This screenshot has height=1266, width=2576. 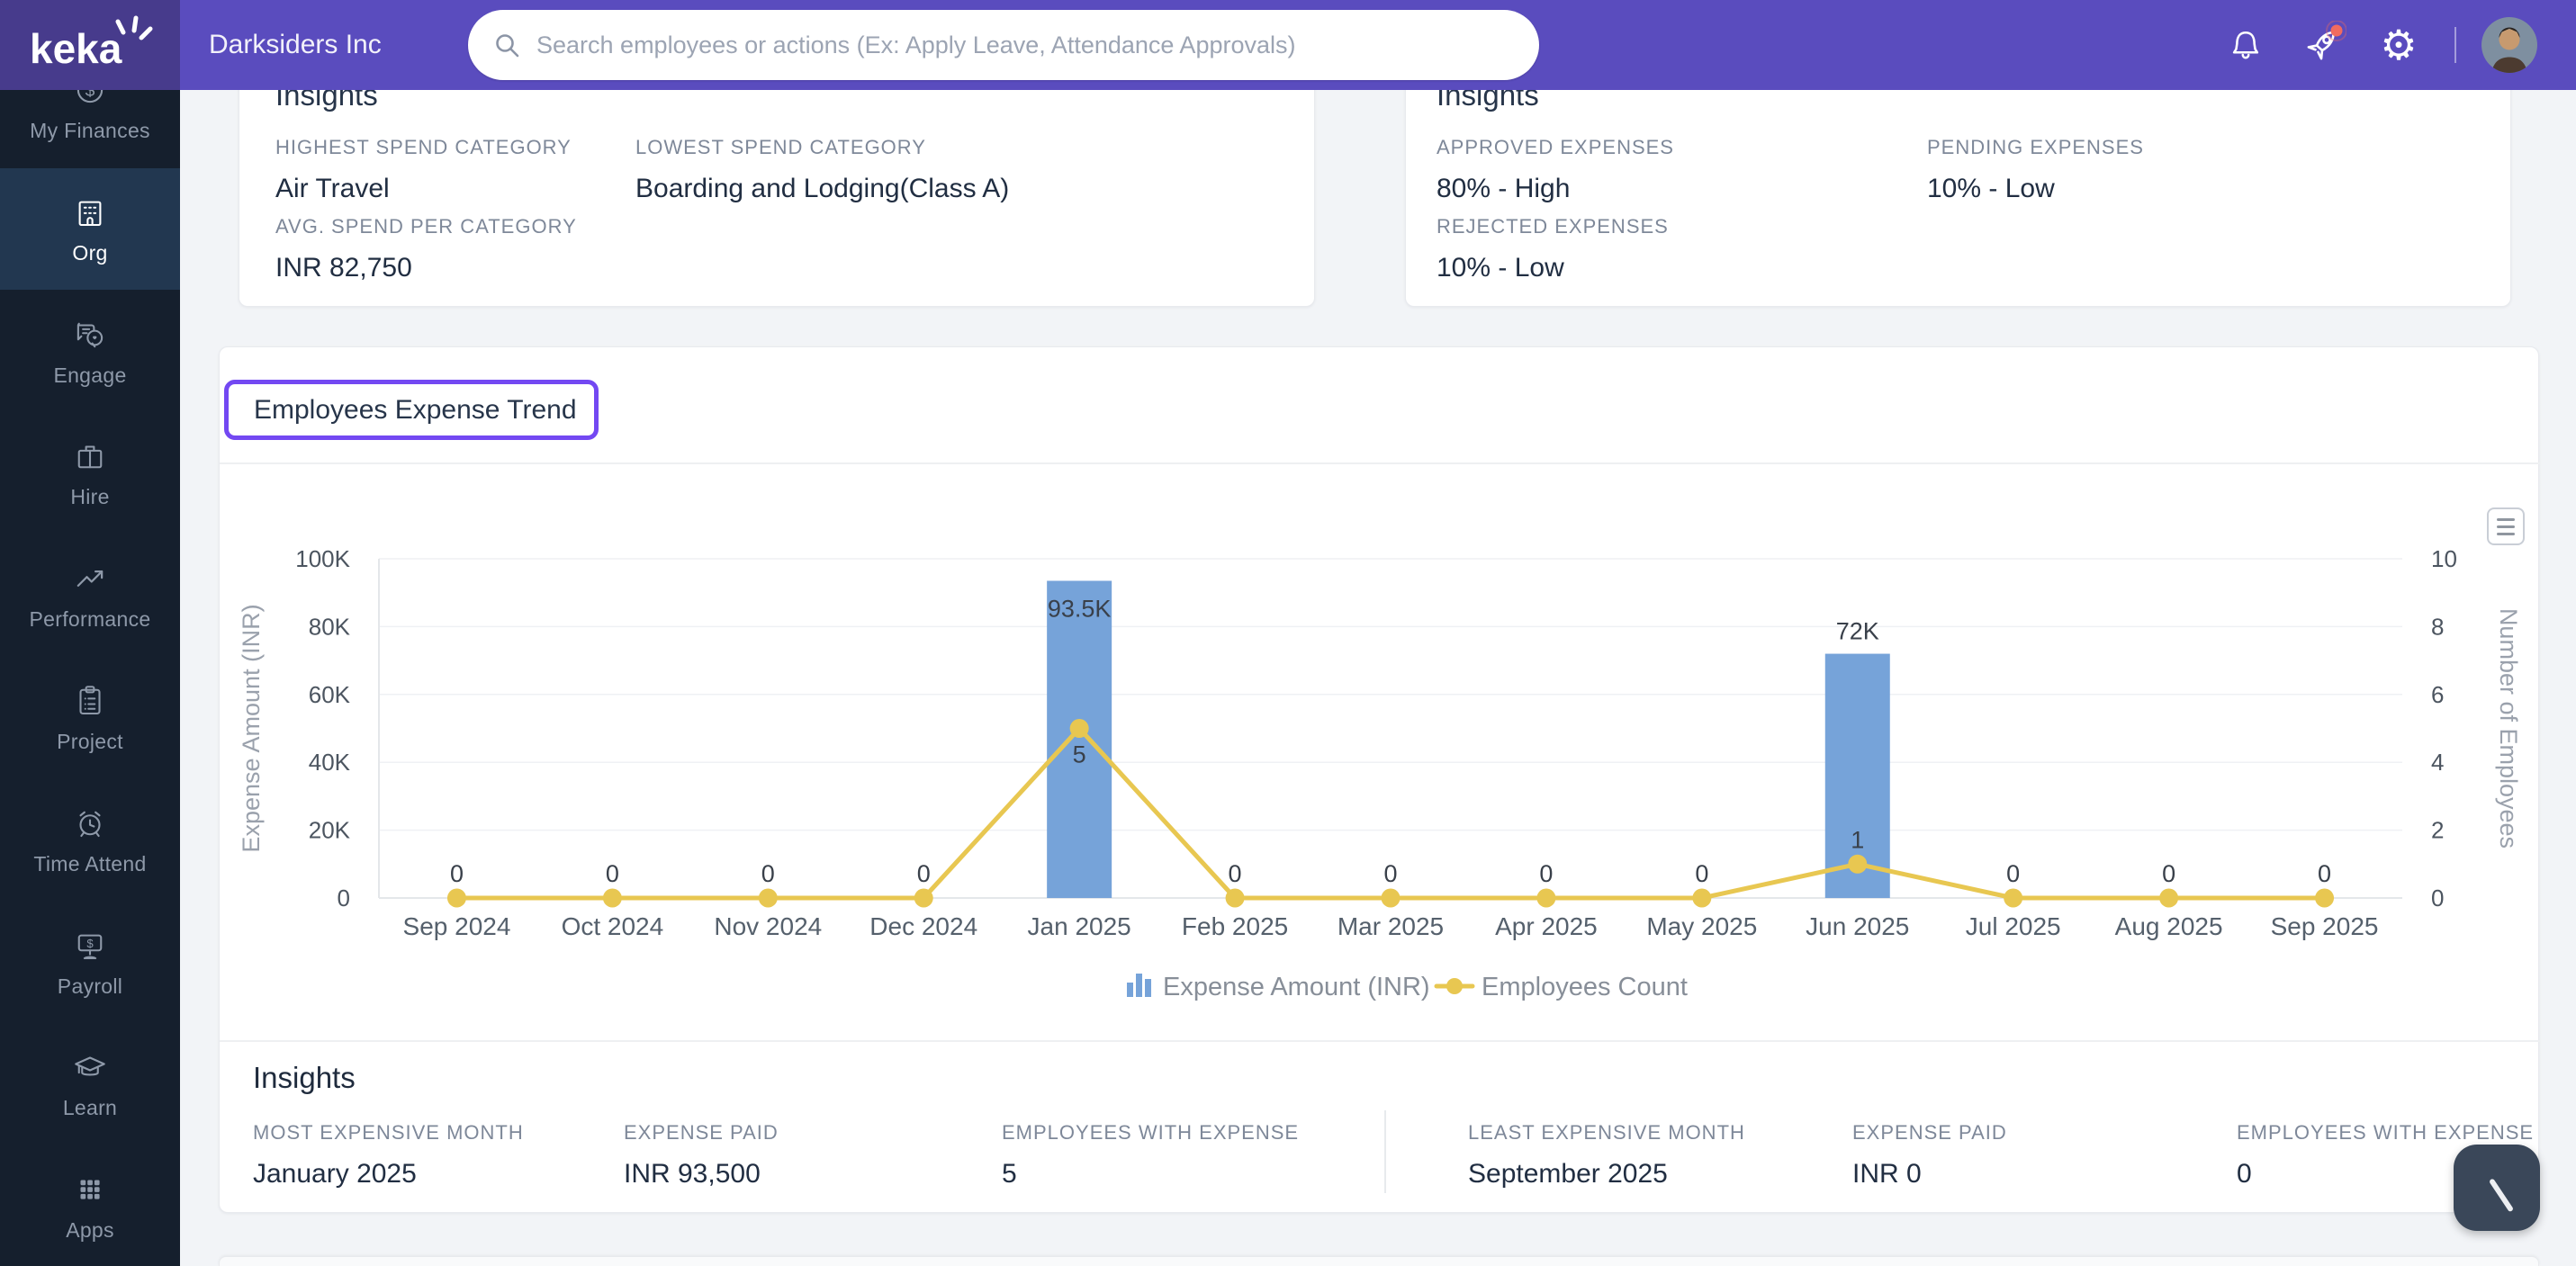 I want to click on svg-text: May 2025, so click(x=1701, y=926).